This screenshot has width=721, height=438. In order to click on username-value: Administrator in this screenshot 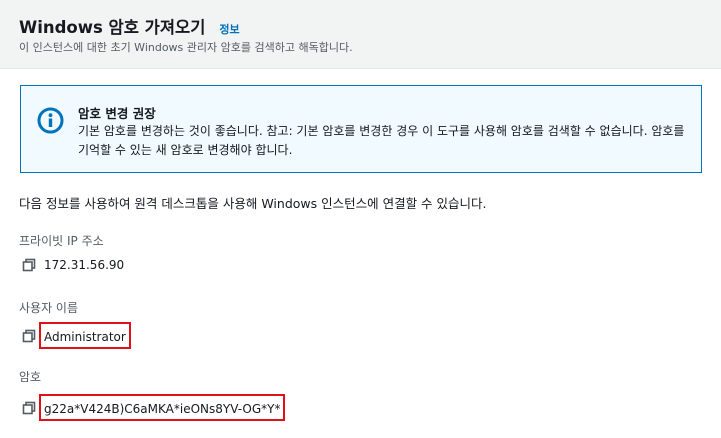, I will do `click(85, 337)`.